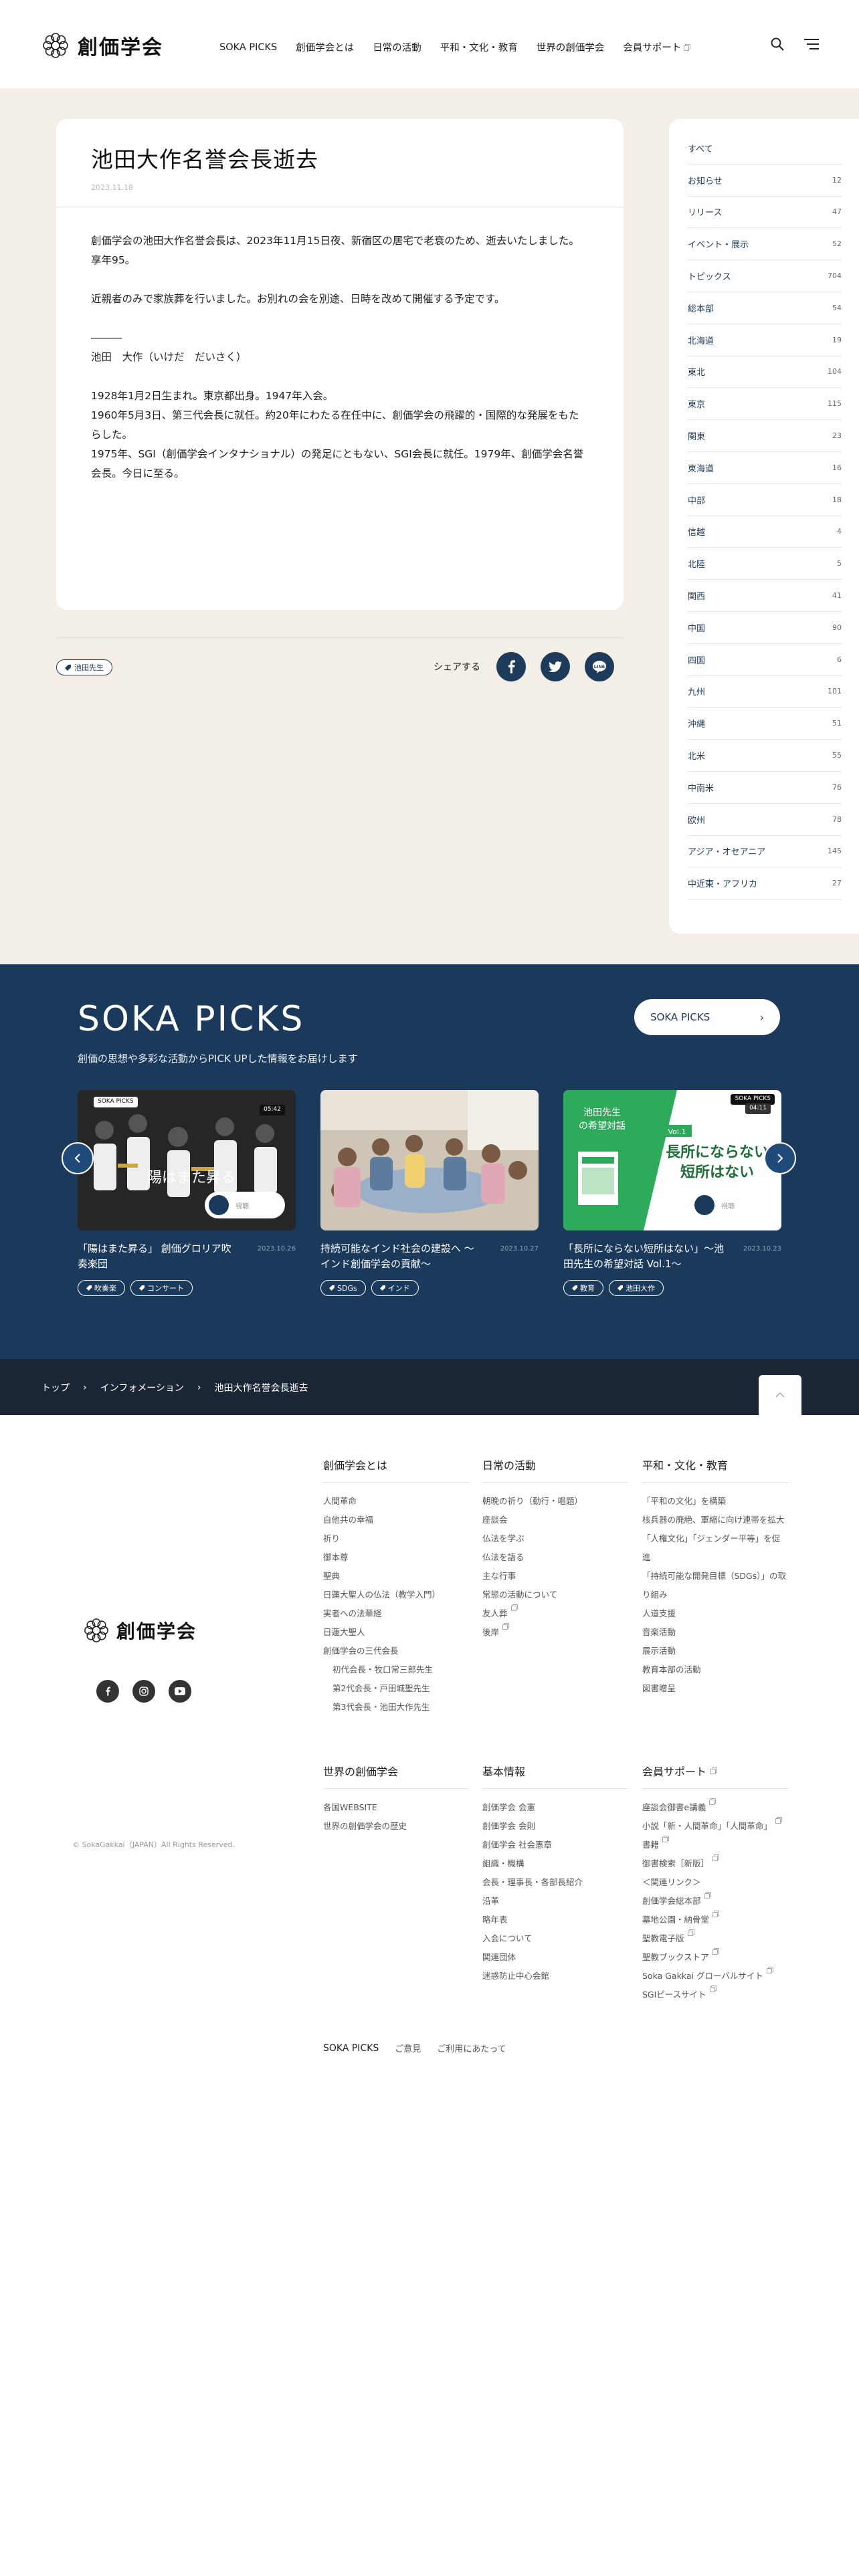  Describe the element at coordinates (765, 788) in the screenshot. I see `category-item: 中南米 76` at that location.